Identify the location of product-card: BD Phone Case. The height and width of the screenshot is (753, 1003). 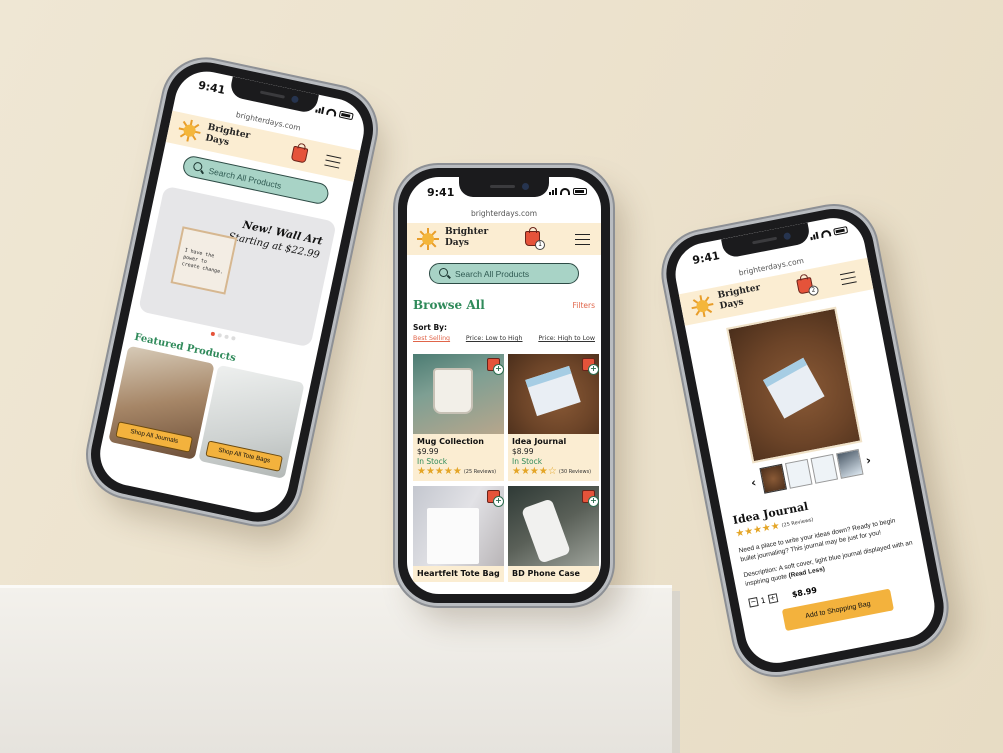
(553, 534).